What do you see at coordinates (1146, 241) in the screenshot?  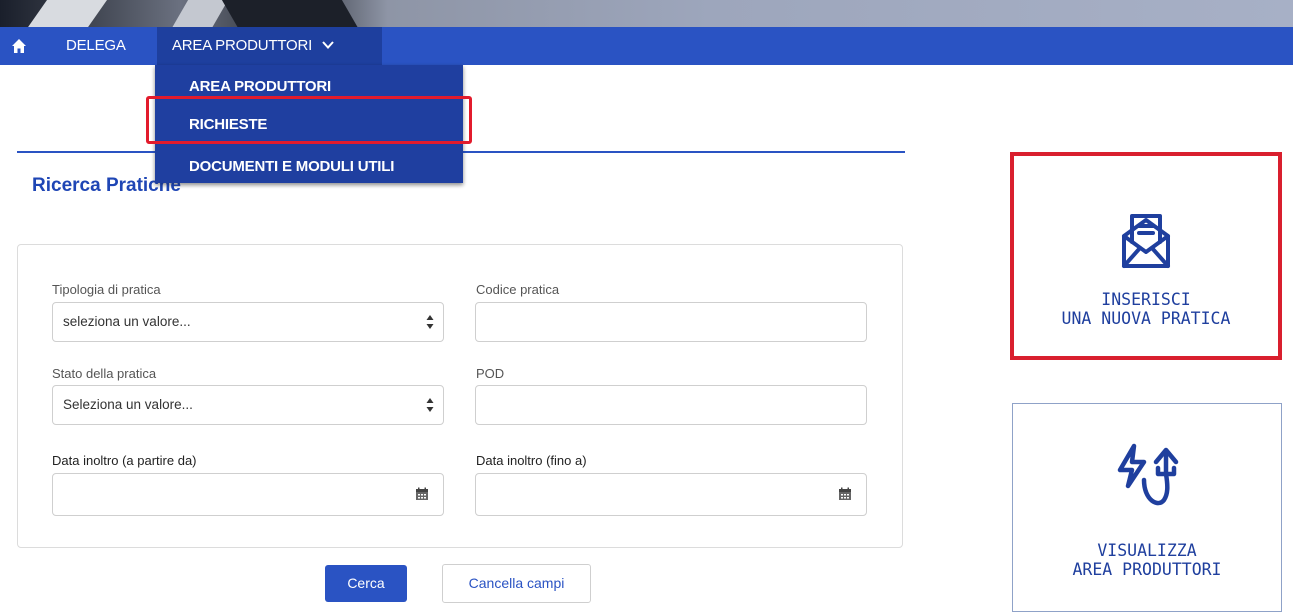 I see `envelope-document-icon` at bounding box center [1146, 241].